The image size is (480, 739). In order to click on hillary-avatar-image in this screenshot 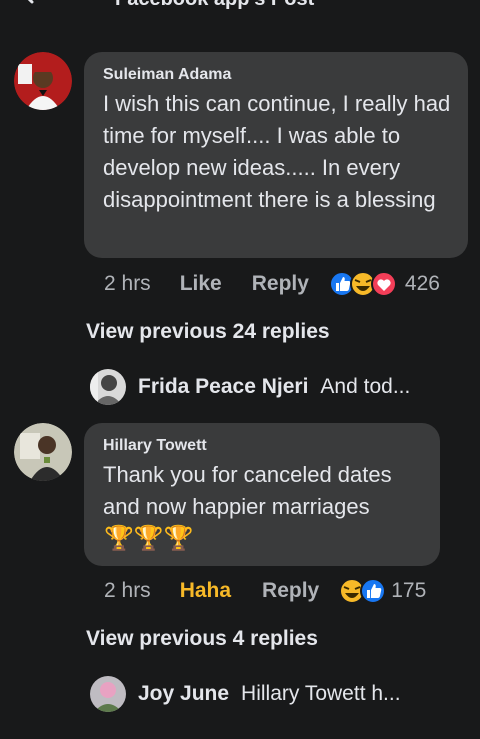, I will do `click(43, 452)`.